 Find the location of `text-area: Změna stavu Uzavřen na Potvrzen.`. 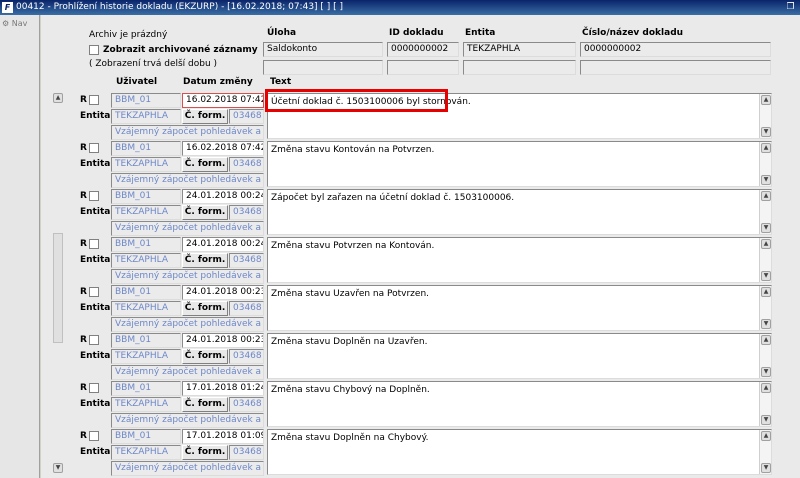

text-area: Změna stavu Uzavřen na Potvrzen. is located at coordinates (519, 308).